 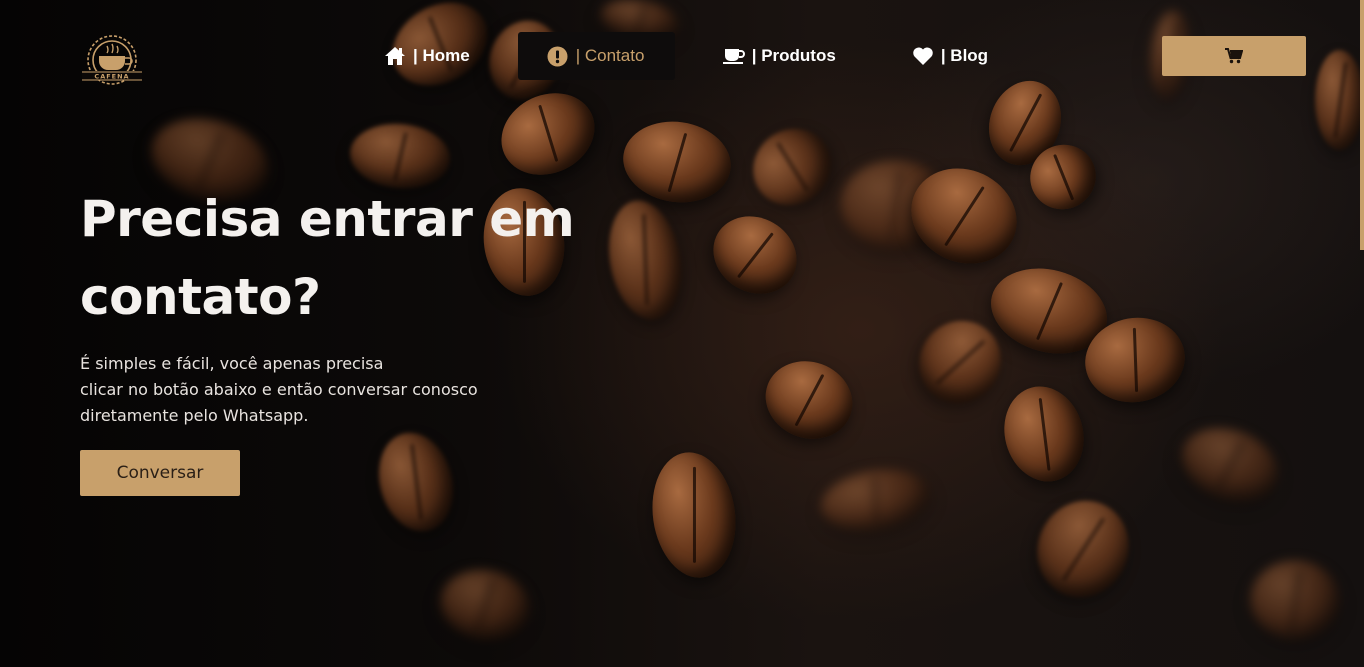 I want to click on nav-item-produtos: | Produtos, so click(x=779, y=56).